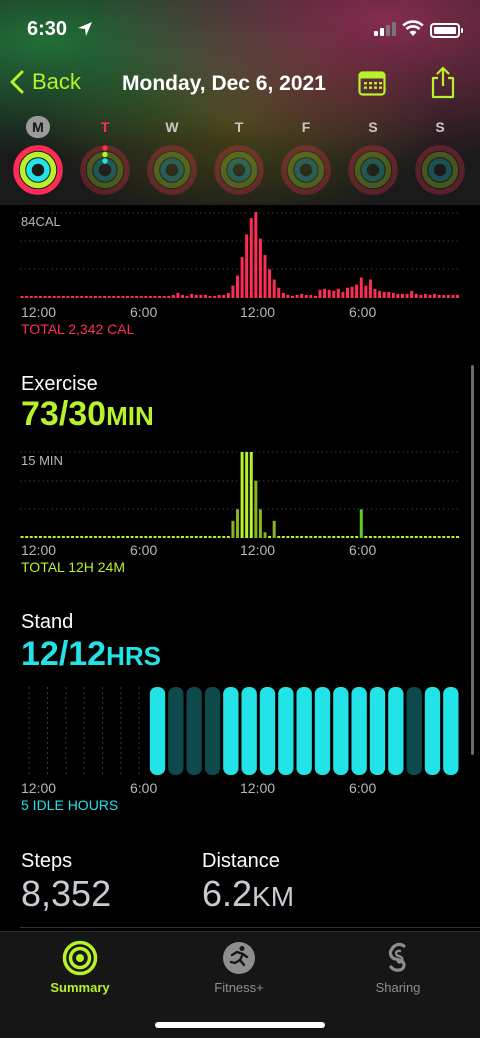 Image resolution: width=480 pixels, height=1038 pixels. What do you see at coordinates (240, 29) in the screenshot?
I see `status-bar: 6:30` at bounding box center [240, 29].